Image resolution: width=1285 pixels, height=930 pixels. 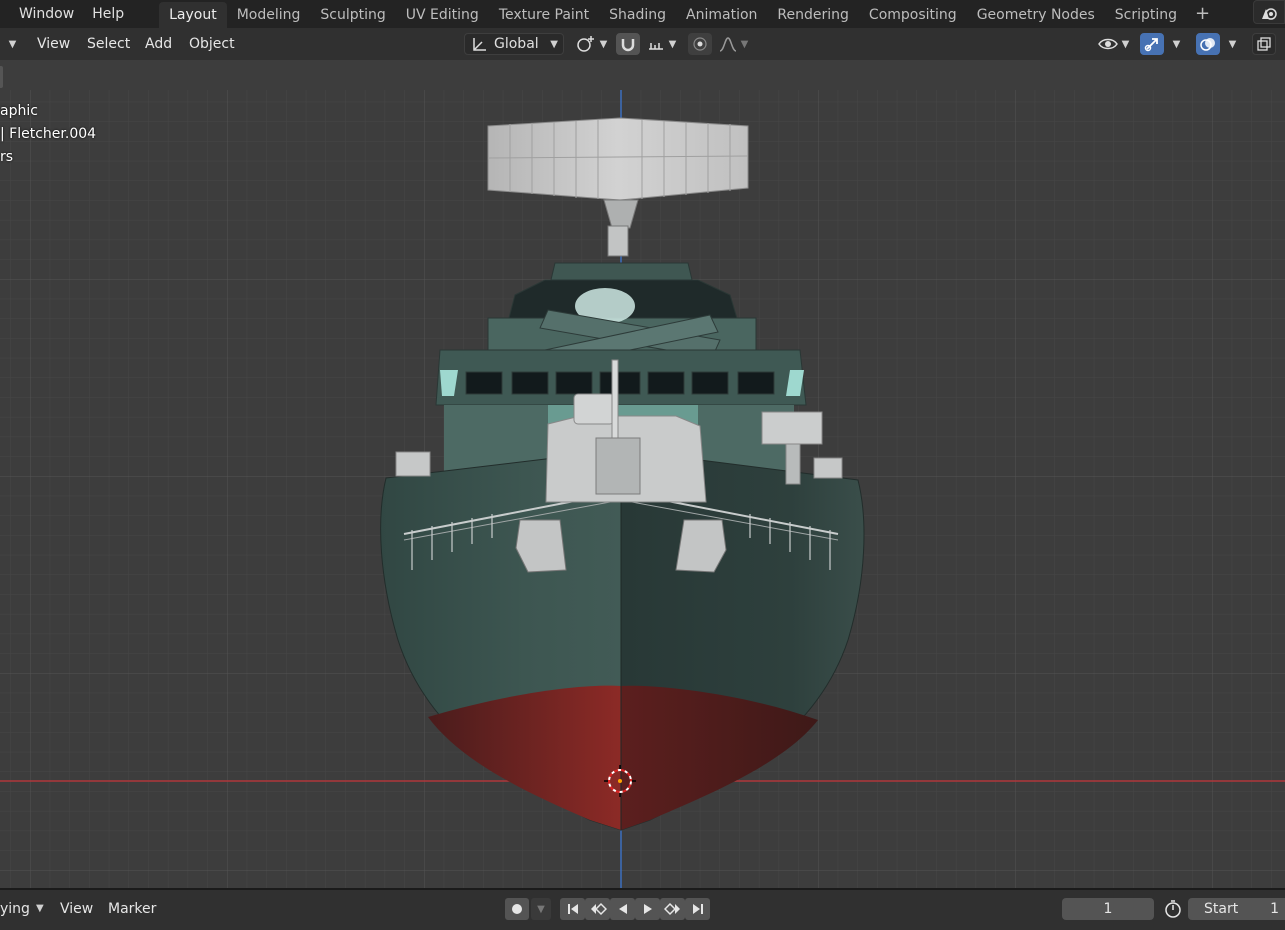 I want to click on visibility-dropdown: ▼, so click(x=1113, y=44).